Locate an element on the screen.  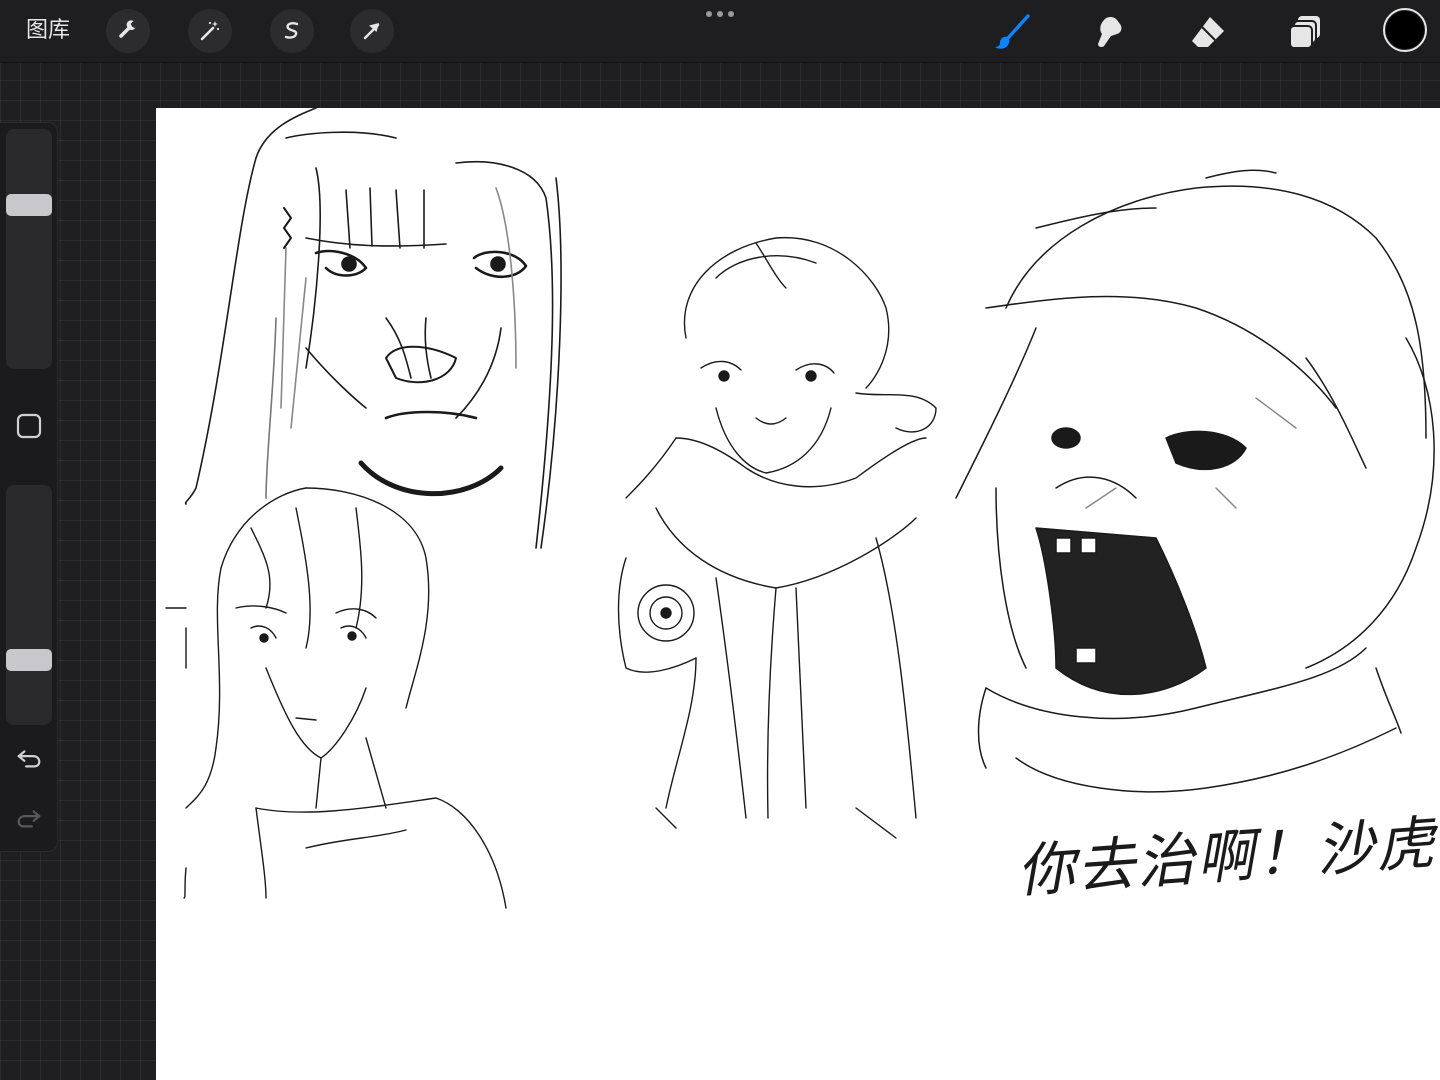
brush-size-slider is located at coordinates (29, 249).